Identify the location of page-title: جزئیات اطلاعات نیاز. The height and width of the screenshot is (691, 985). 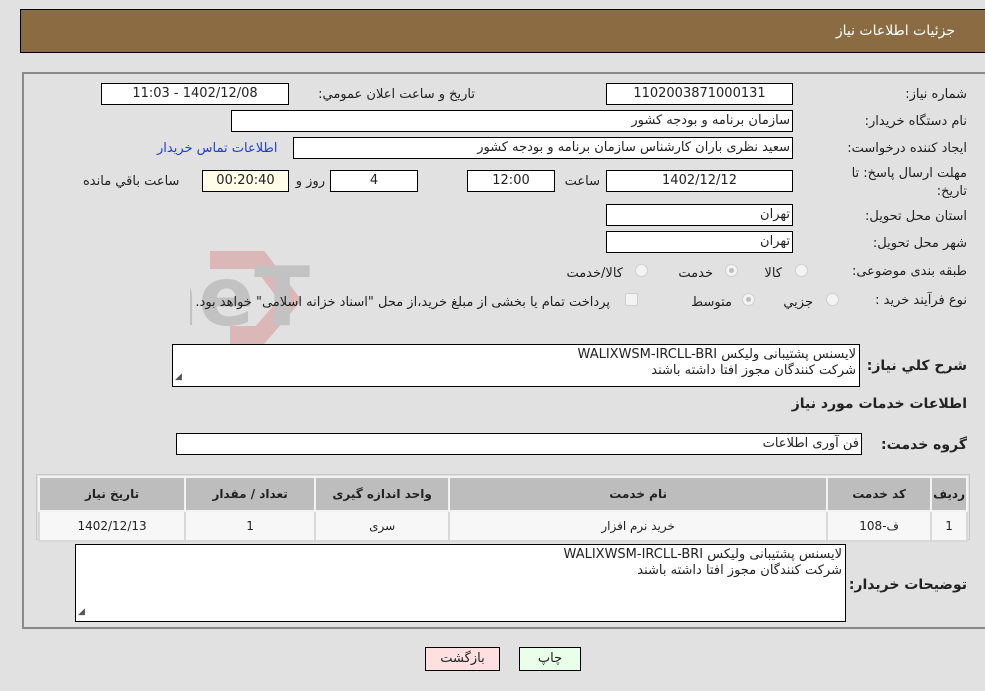
(895, 31).